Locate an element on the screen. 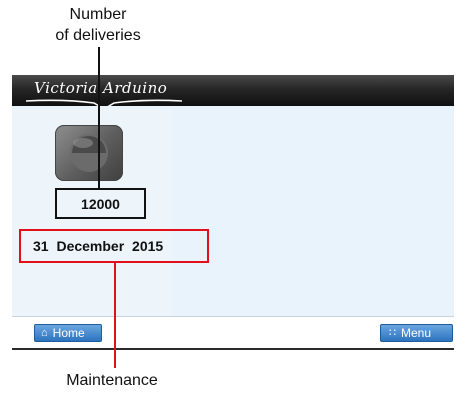 This screenshot has width=465, height=396. brand-logo: Victoria Arduino is located at coordinates (101, 88).